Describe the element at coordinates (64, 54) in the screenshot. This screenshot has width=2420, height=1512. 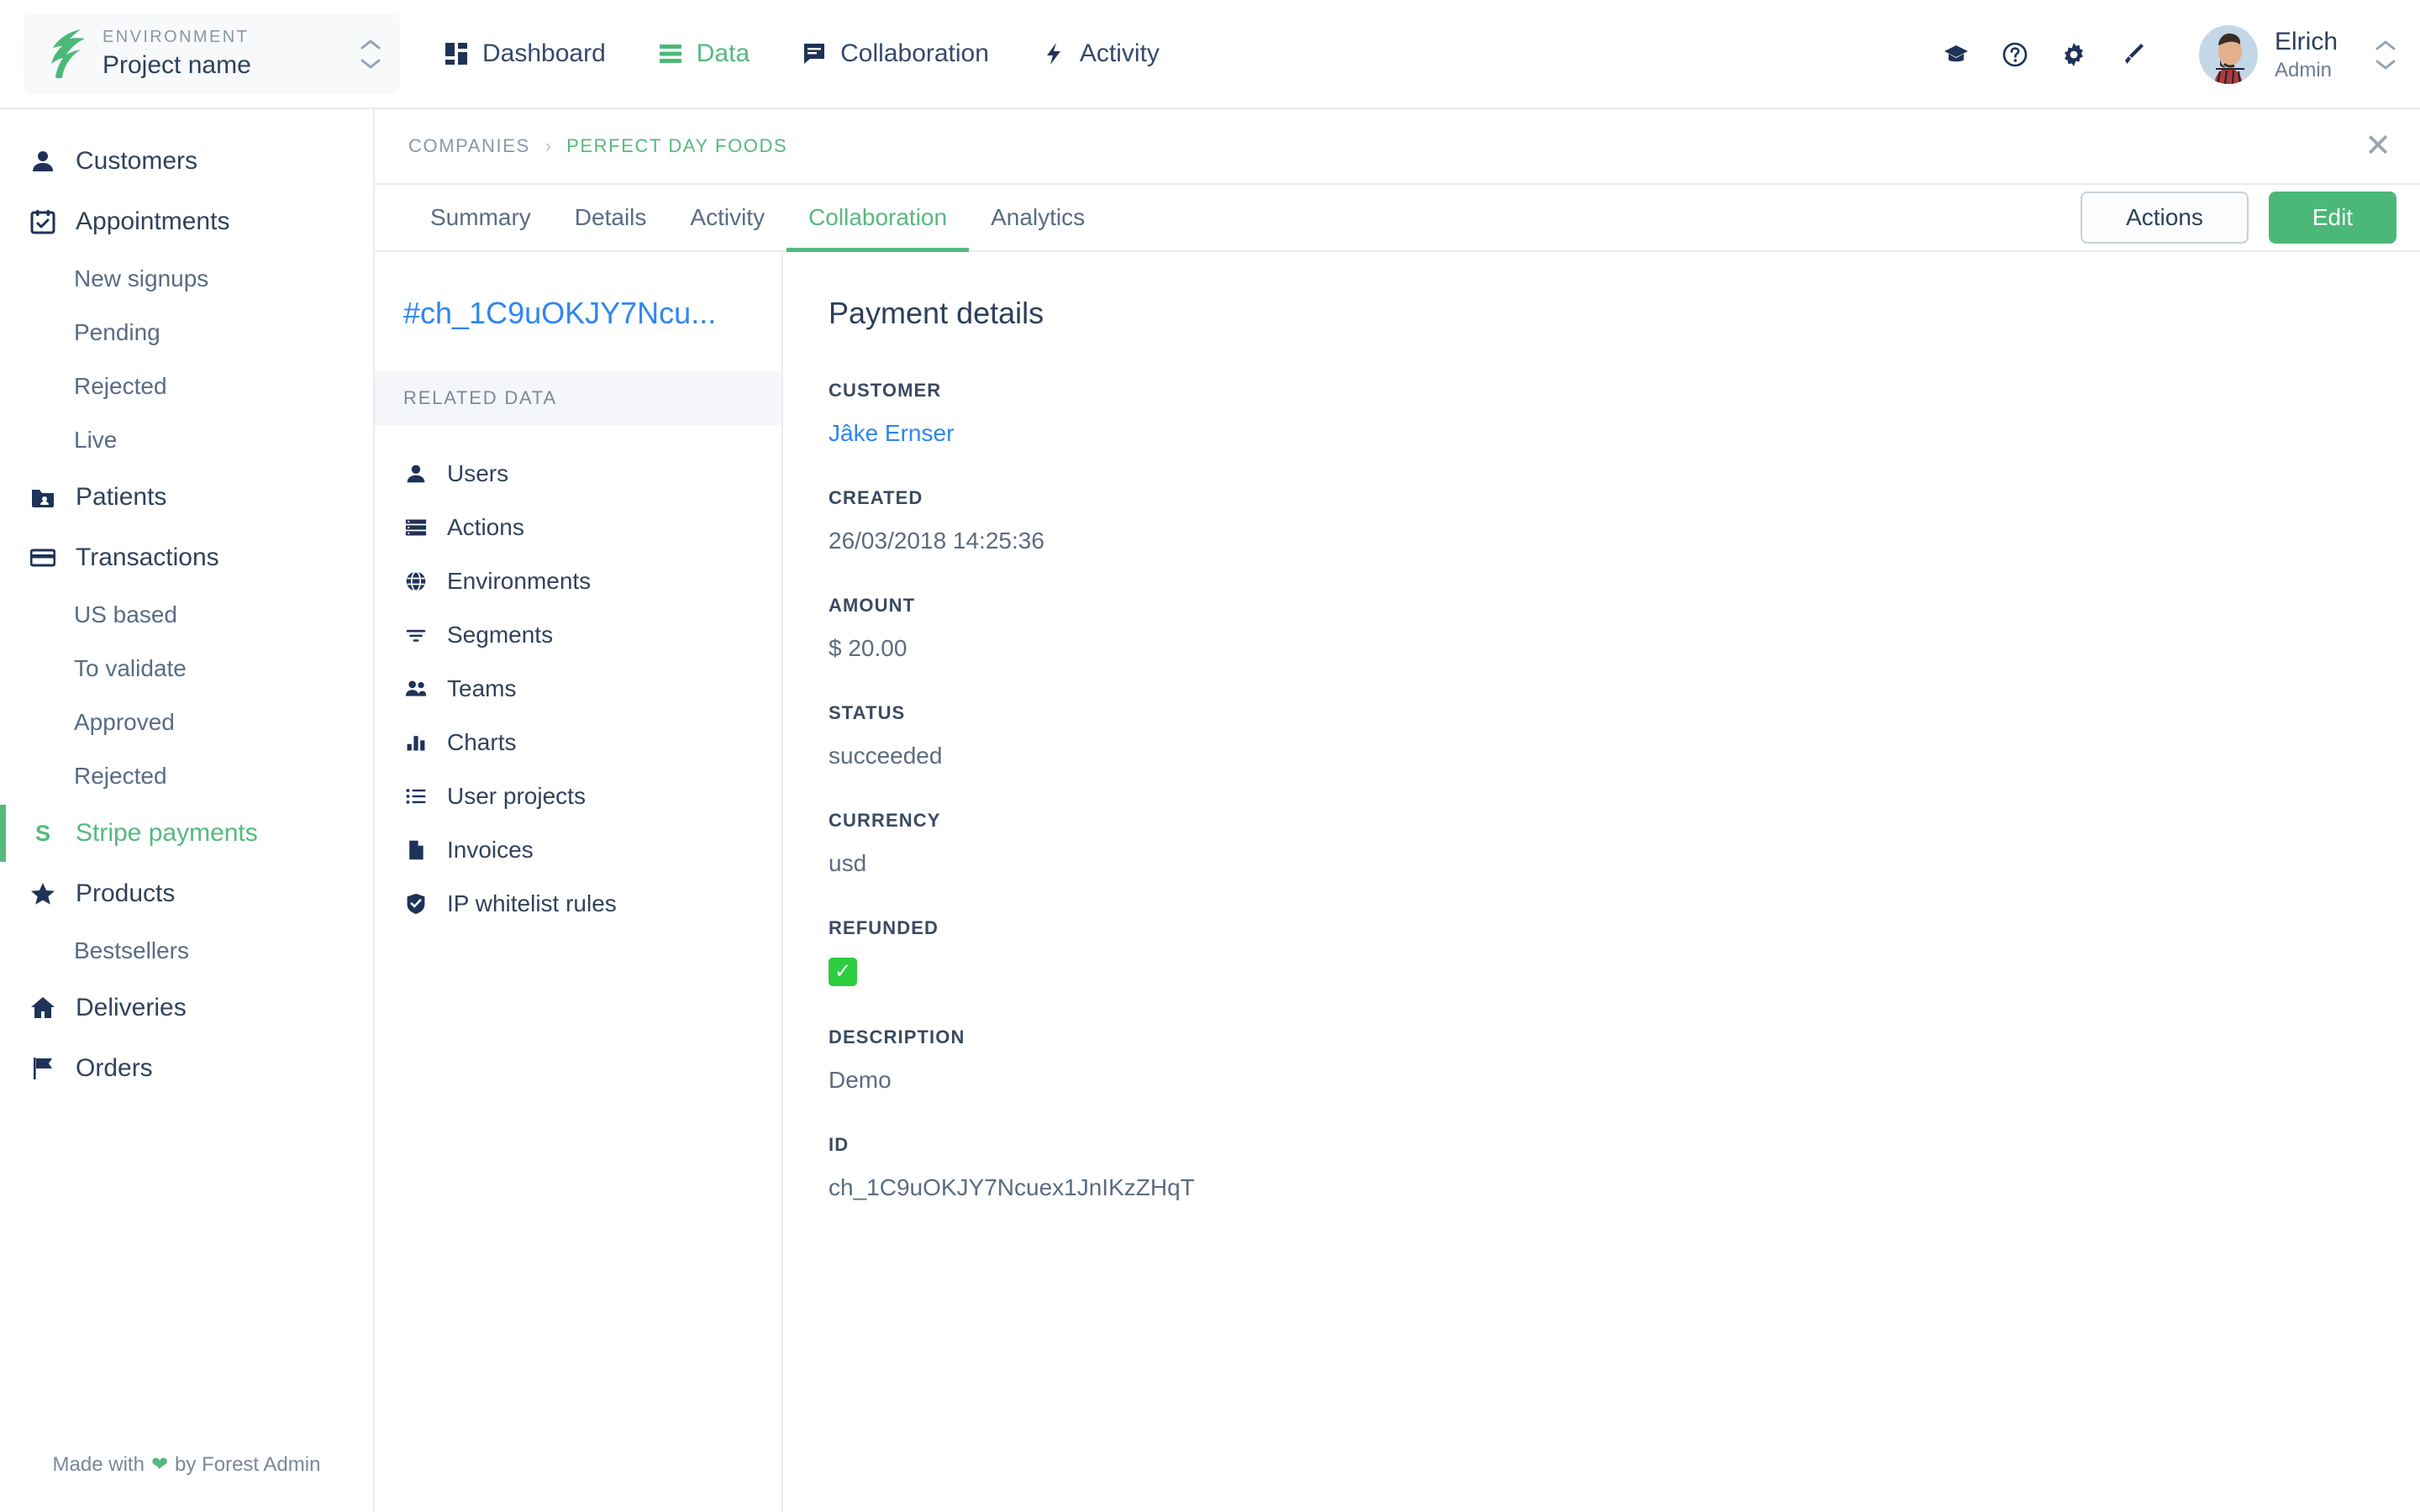
I see `forest-admin-f-logo-icon` at that location.